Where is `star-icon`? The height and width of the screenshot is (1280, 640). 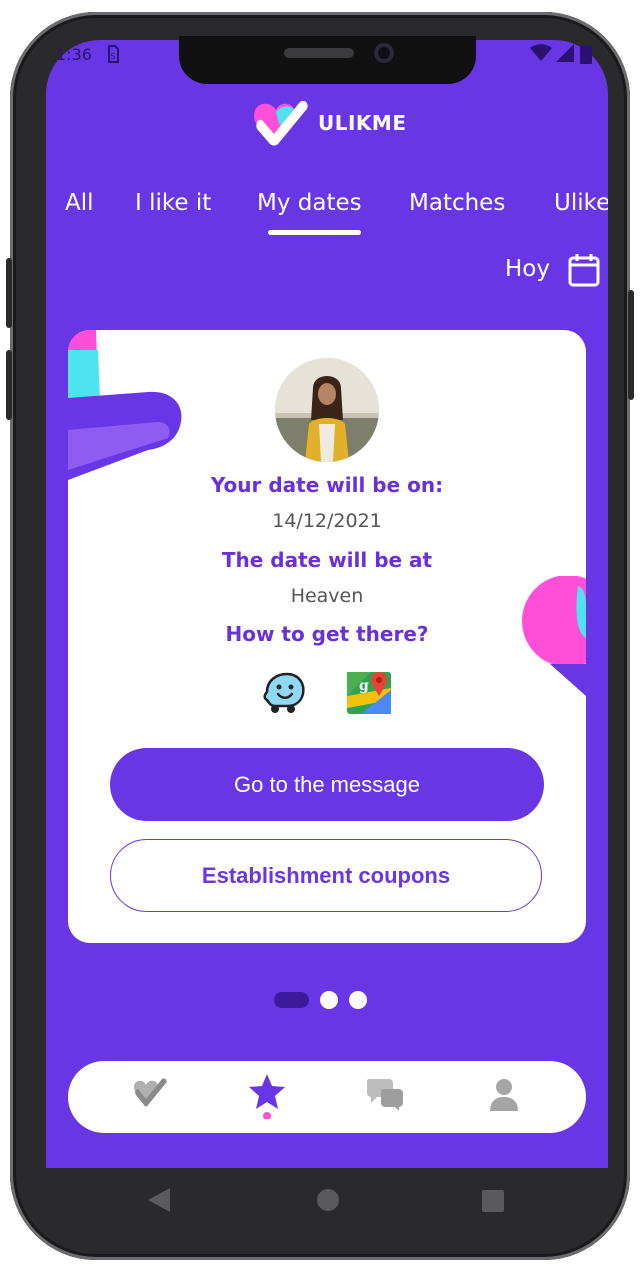
star-icon is located at coordinates (267, 1095).